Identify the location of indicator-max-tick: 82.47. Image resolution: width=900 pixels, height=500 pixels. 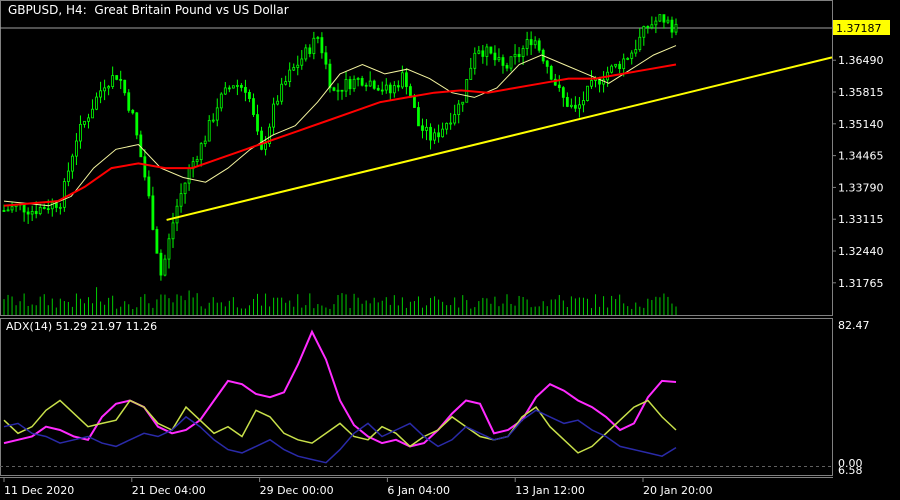
(854, 325).